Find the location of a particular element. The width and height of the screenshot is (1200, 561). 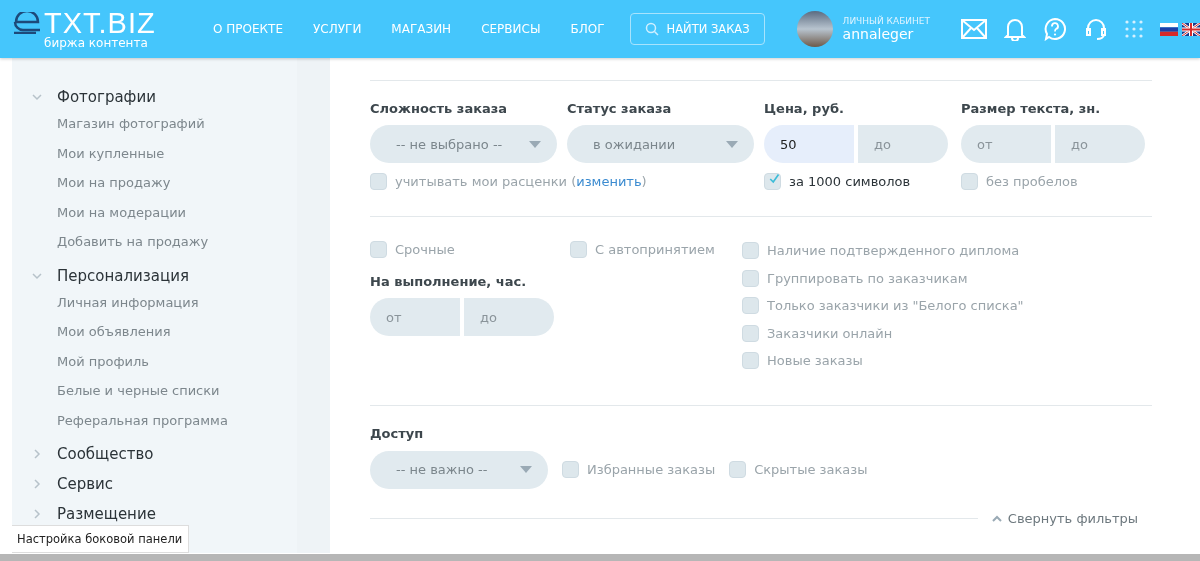

field-label: Сложность заказа is located at coordinates (439, 108).